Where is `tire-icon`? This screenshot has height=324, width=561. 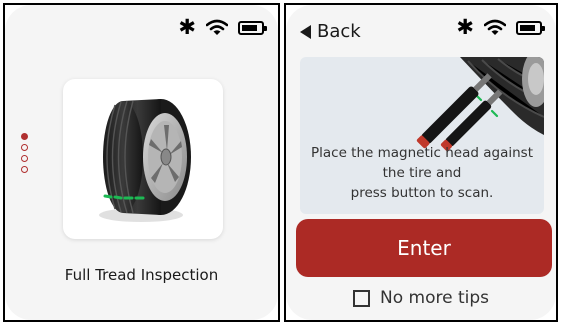
tire-icon is located at coordinates (145, 160).